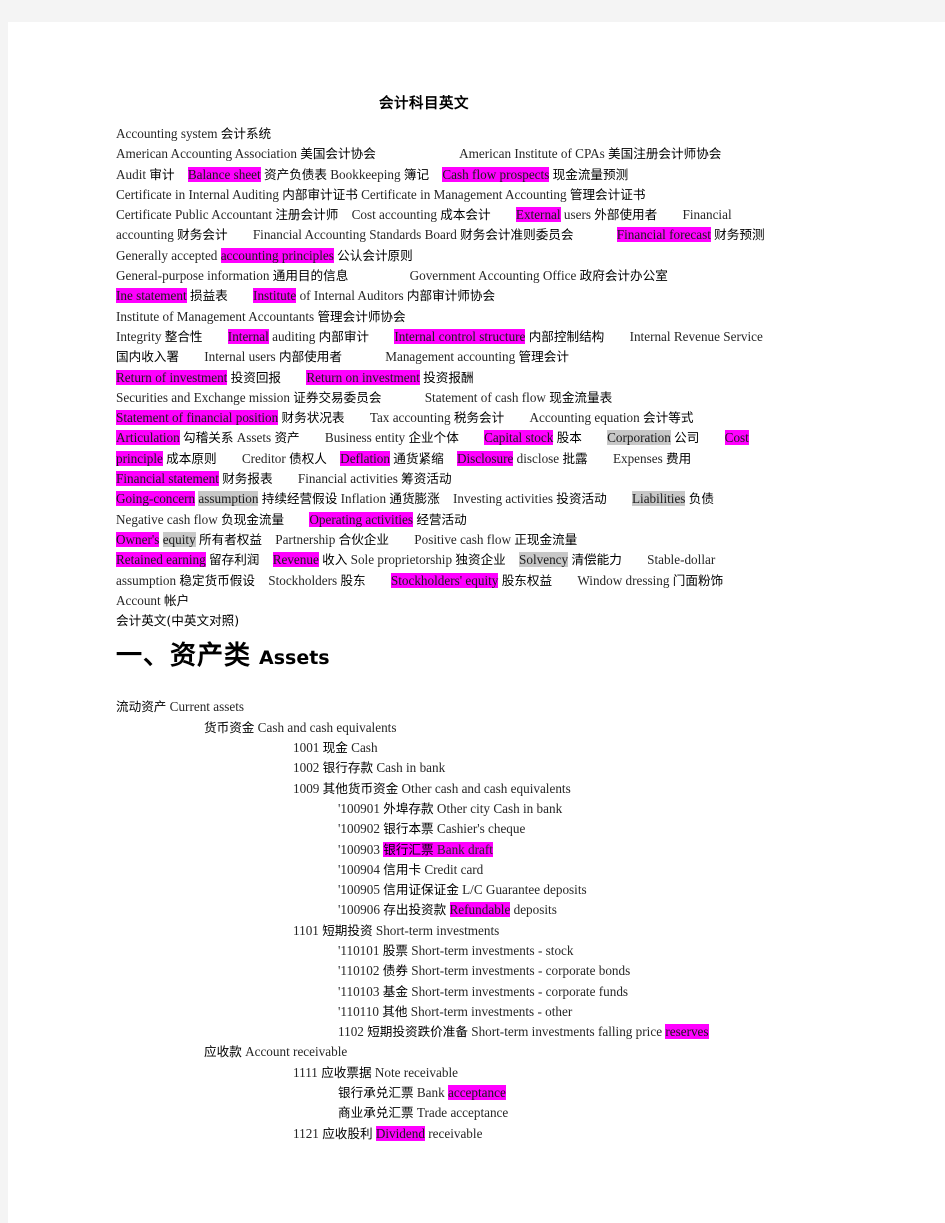 The image size is (945, 1223). Describe the element at coordinates (416, 1072) in the screenshot. I see `account-name-en: Note receivable` at that location.